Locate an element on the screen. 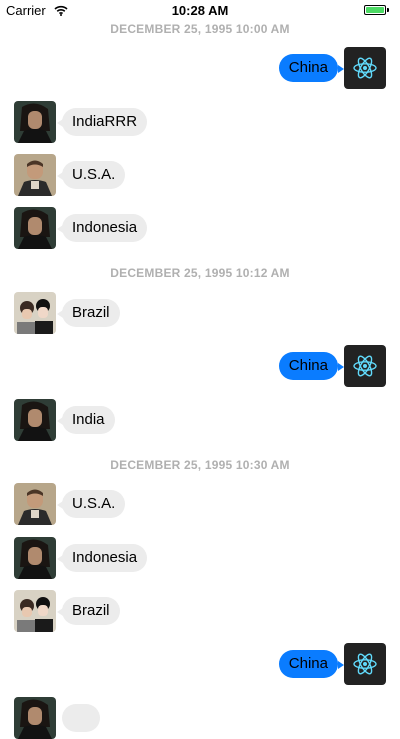 The width and height of the screenshot is (400, 739). incoming-message-row: India is located at coordinates (200, 420).